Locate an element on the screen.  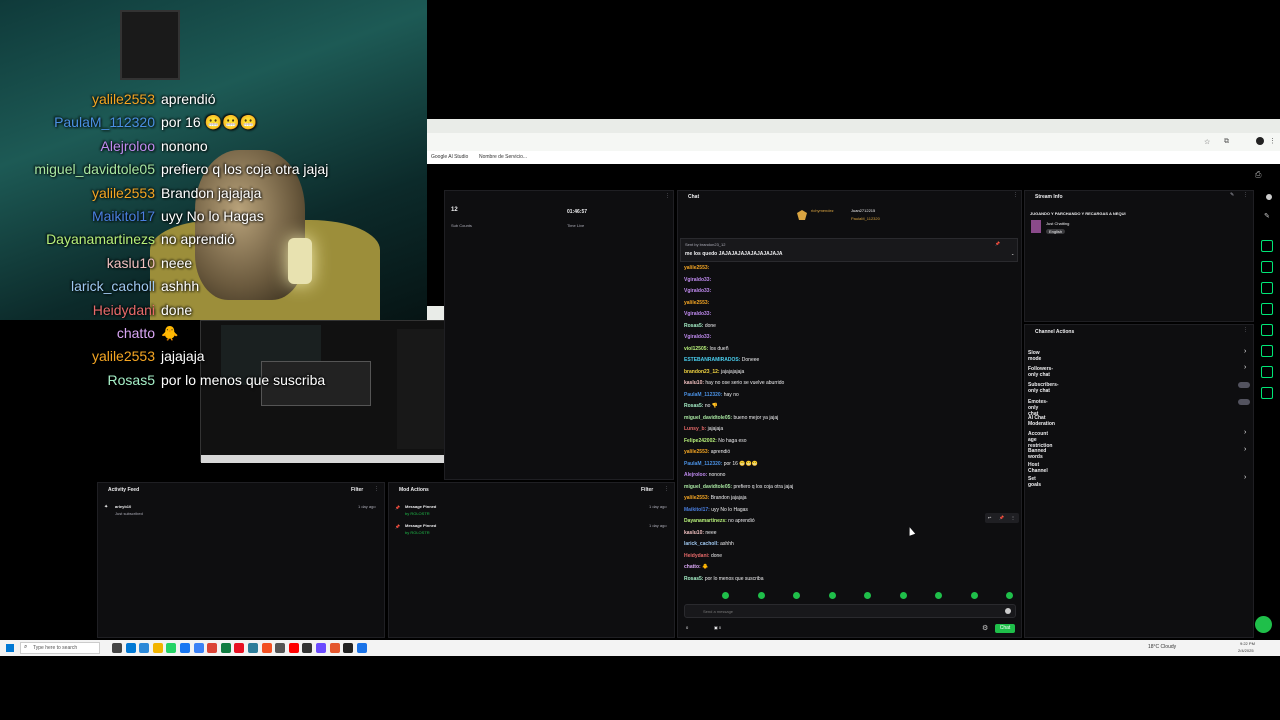
chat-message: miguel_davidtole05: bueno mejor ya jajaj is located at coordinates (731, 418).